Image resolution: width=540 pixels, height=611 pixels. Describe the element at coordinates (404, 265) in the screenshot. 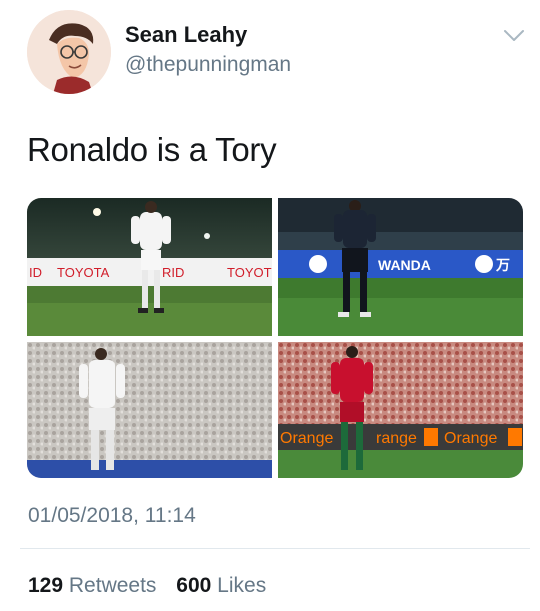

I see `board-text: WANDA` at that location.